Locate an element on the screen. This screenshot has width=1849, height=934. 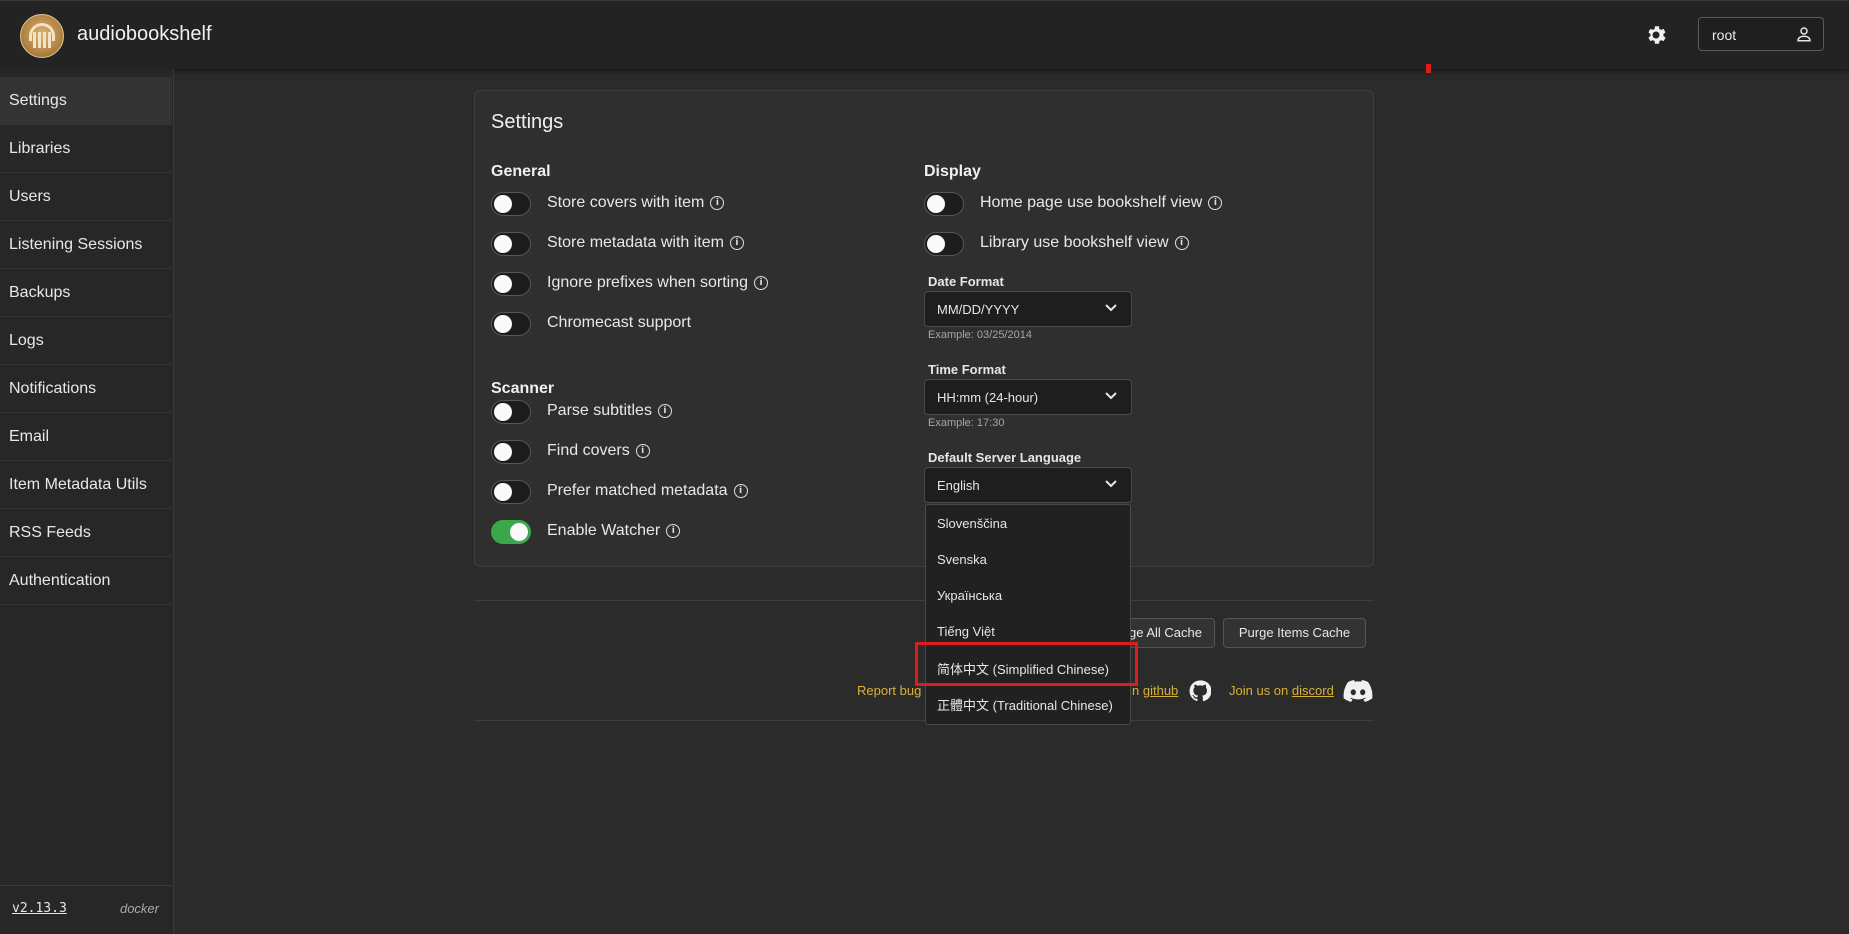
scanner-heading: Scanner is located at coordinates (523, 388).